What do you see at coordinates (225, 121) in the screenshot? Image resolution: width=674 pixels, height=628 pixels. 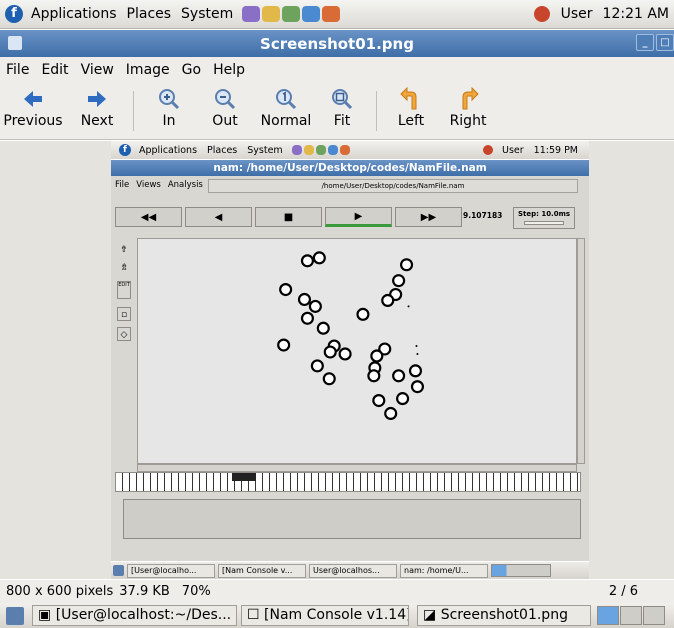 I see `zoom-out-label: Out` at bounding box center [225, 121].